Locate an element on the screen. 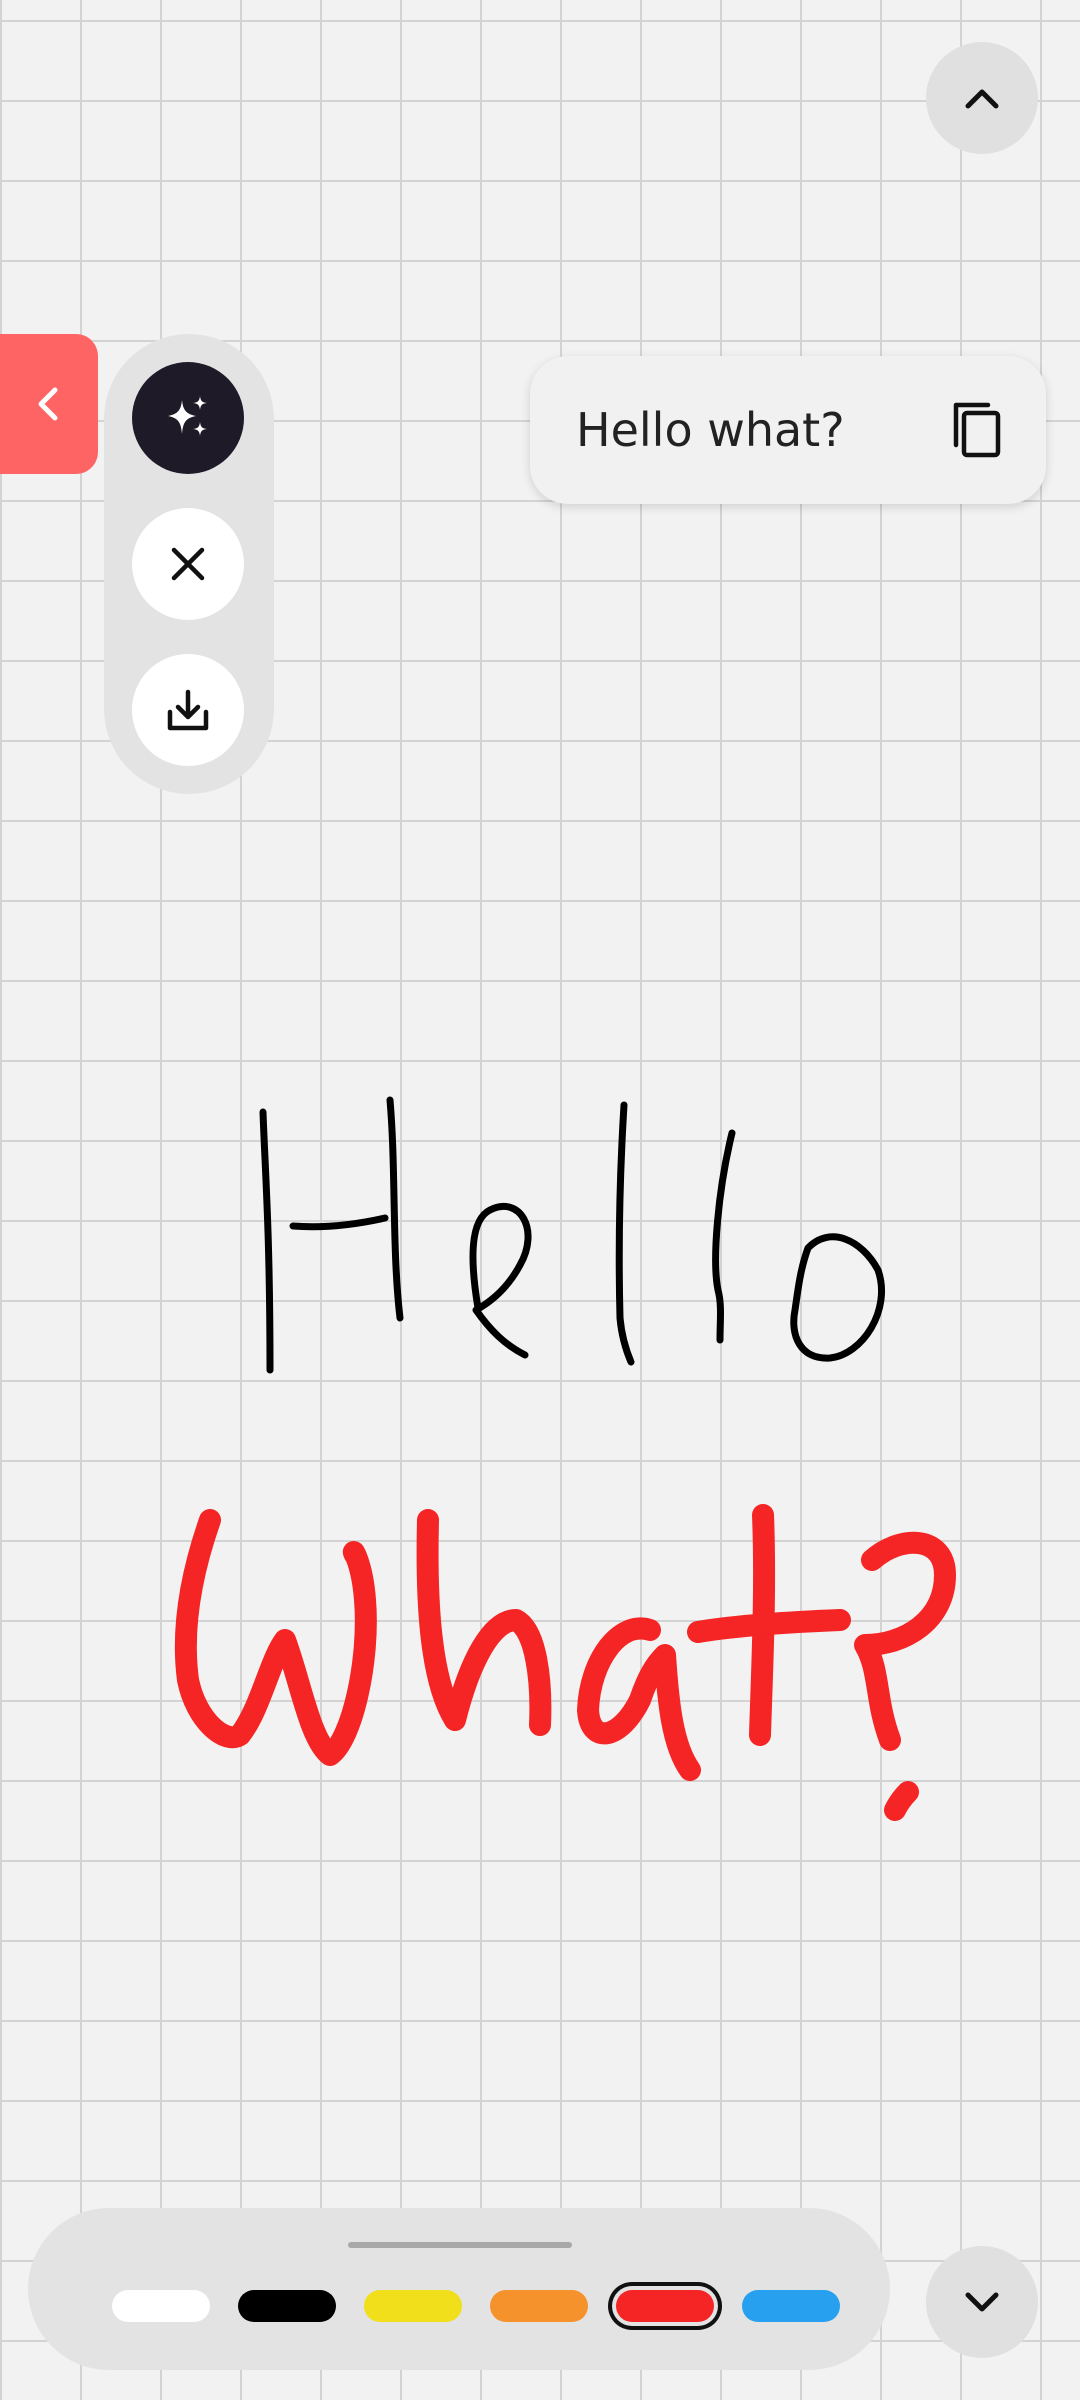 The height and width of the screenshot is (2400, 1080). clear-button is located at coordinates (188, 564).